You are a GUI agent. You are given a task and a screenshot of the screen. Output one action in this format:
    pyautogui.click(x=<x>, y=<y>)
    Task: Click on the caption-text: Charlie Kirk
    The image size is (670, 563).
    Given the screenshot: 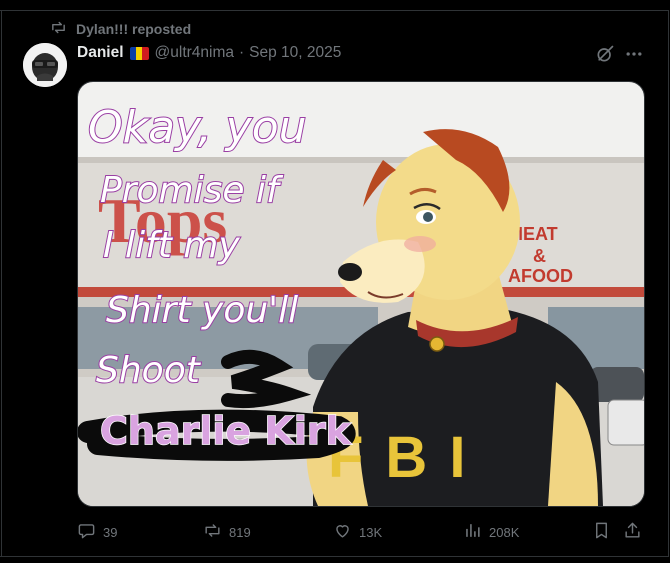 What is the action you would take?
    pyautogui.click(x=226, y=431)
    